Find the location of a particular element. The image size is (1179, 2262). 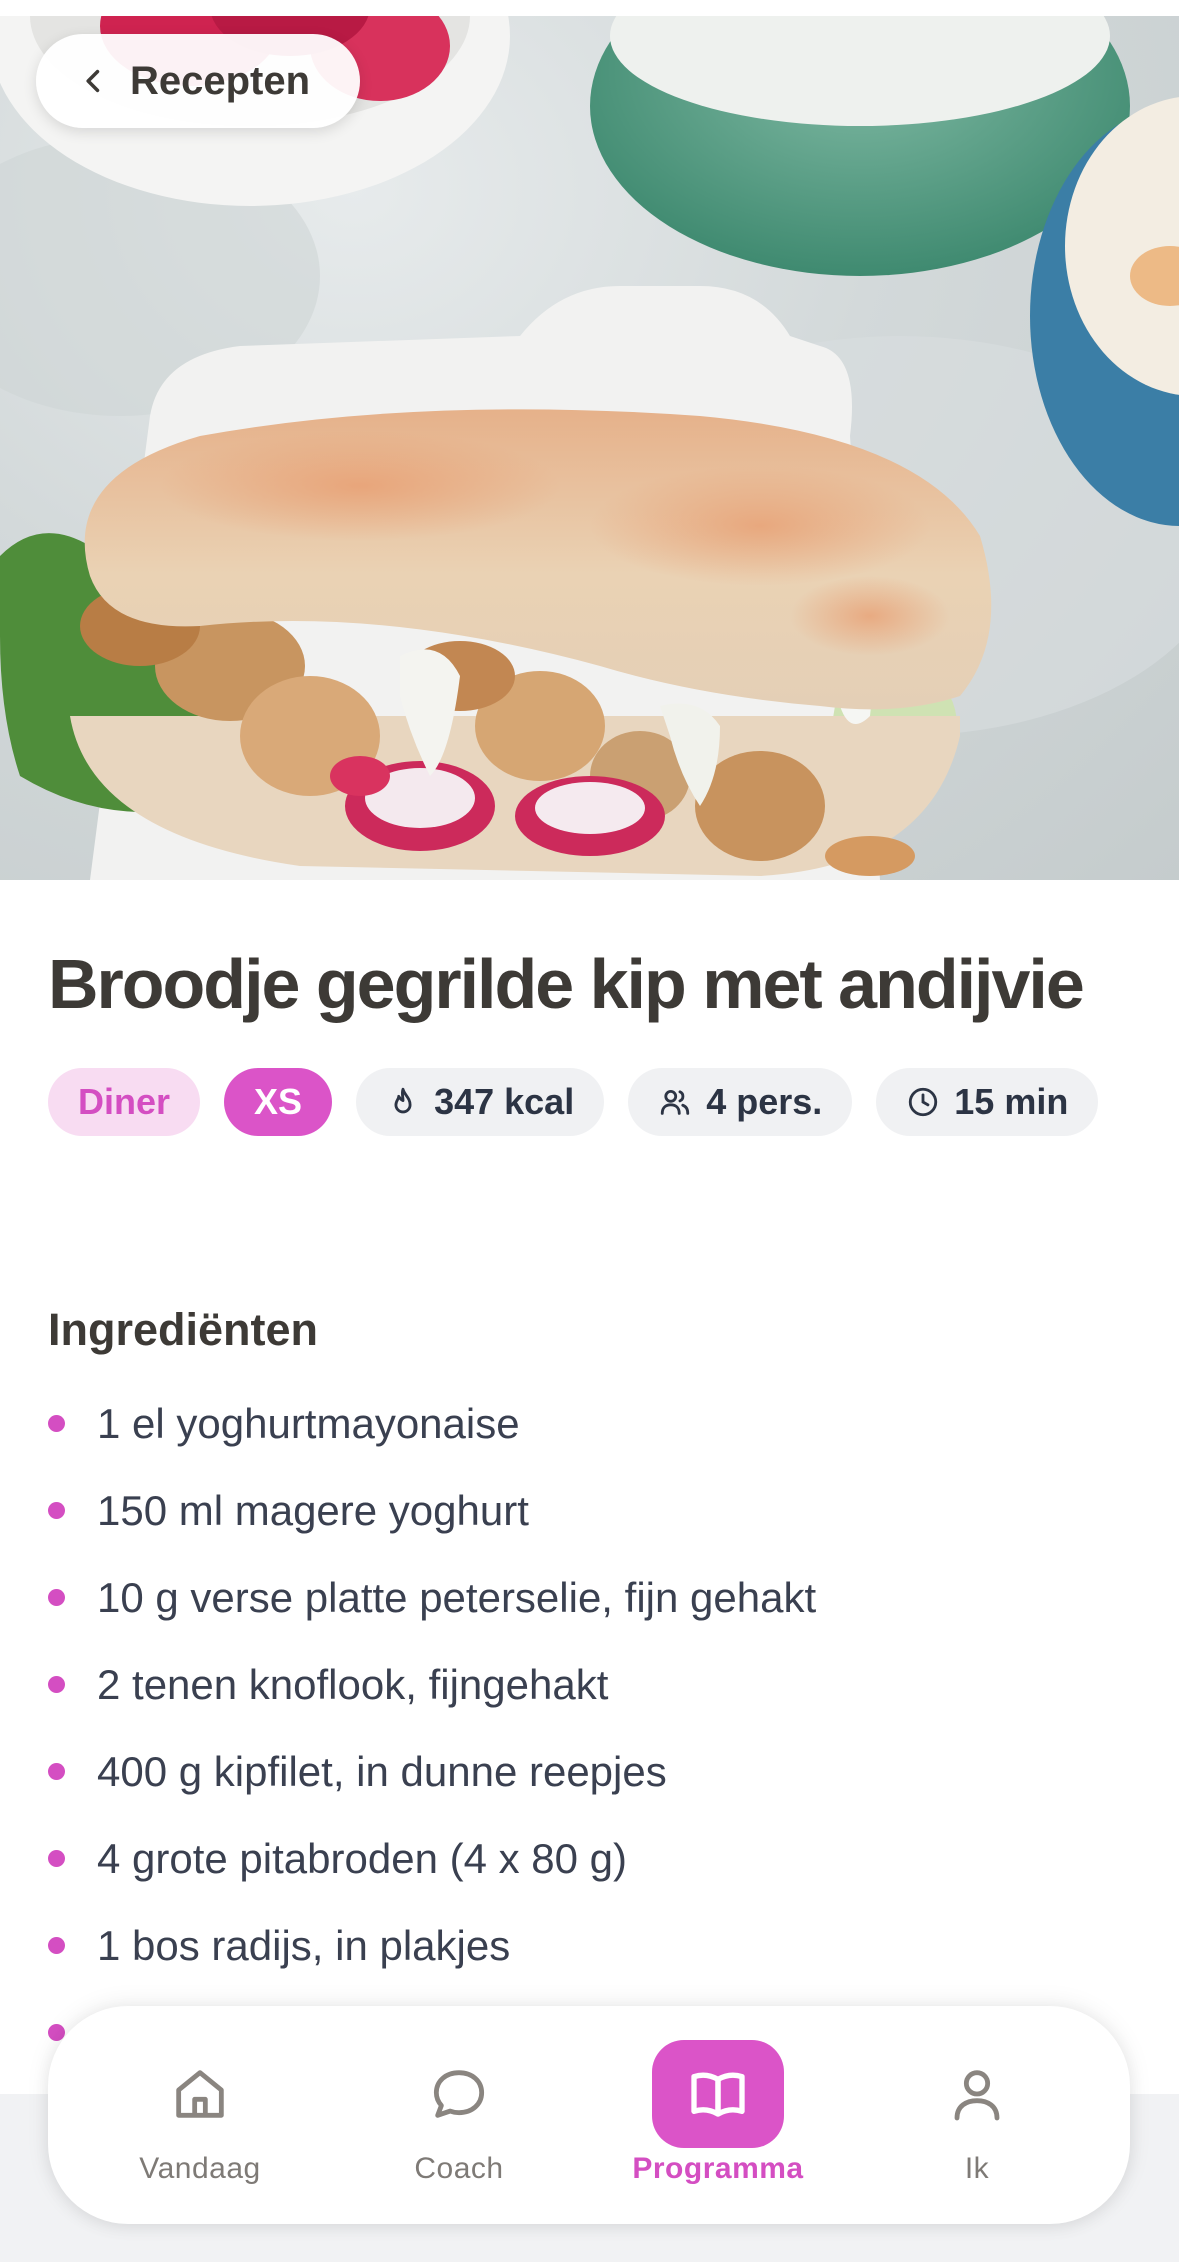

ingredients-heading: Ingrediënten is located at coordinates (183, 1329).